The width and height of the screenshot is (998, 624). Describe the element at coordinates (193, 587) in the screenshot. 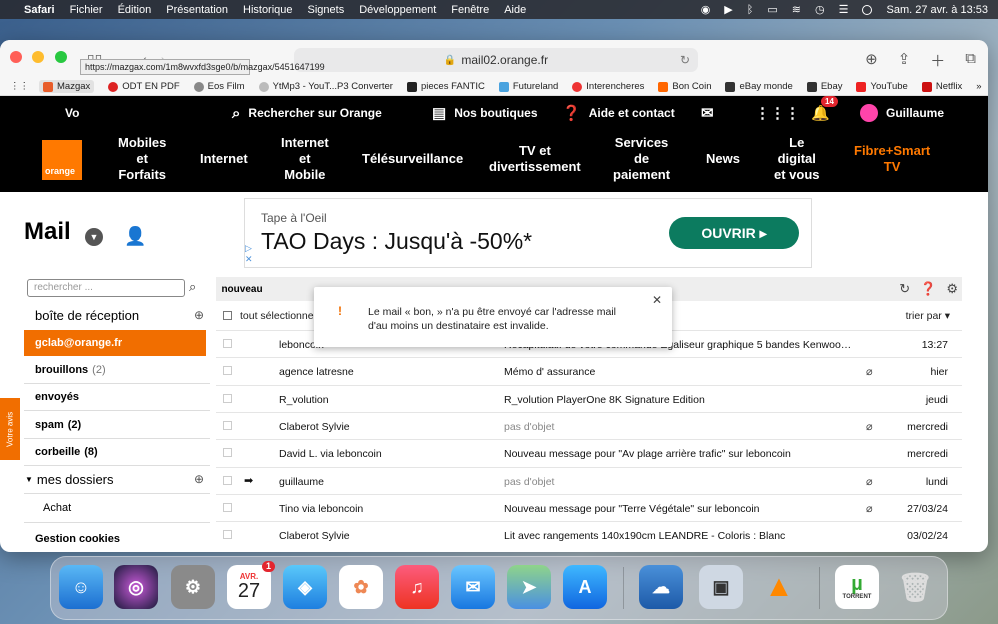

I see `settings-icon: ⚙` at that location.